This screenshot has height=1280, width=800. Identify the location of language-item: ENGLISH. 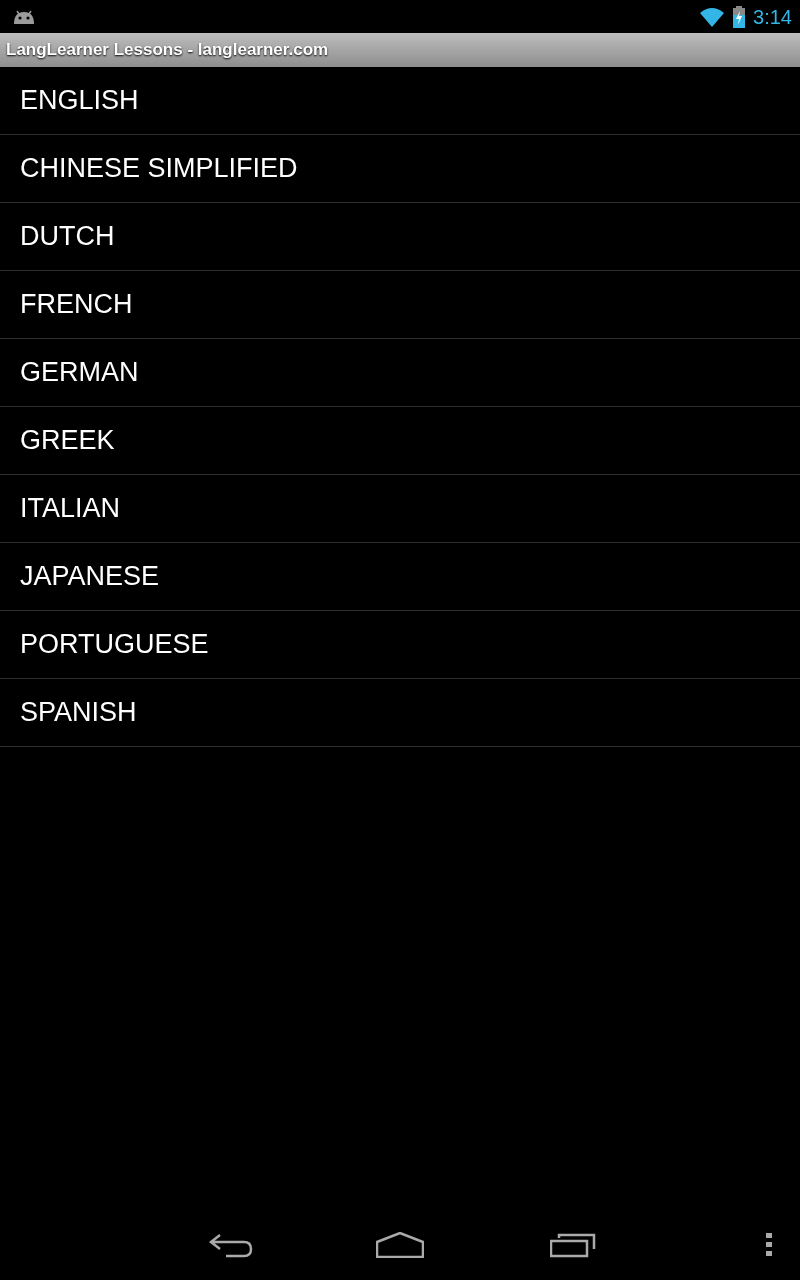
(400, 101).